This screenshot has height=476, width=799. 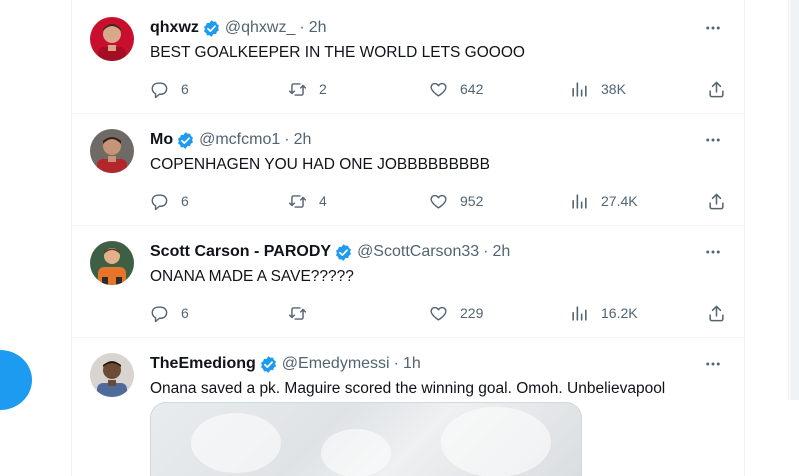 What do you see at coordinates (16, 380) in the screenshot?
I see `compose-post-button` at bounding box center [16, 380].